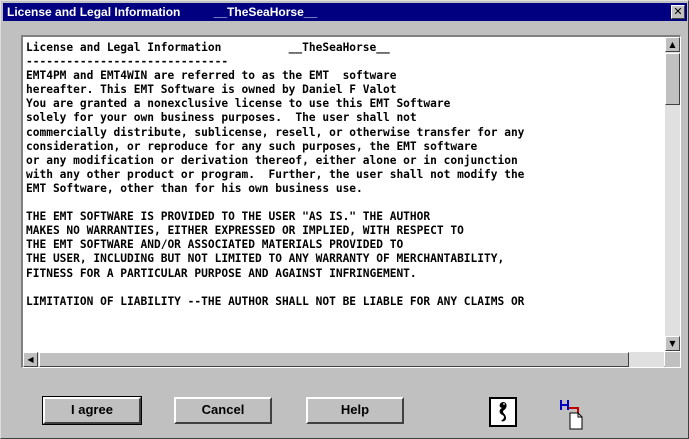 Image resolution: width=689 pixels, height=439 pixels. What do you see at coordinates (503, 412) in the screenshot?
I see `seahorse-icon` at bounding box center [503, 412].